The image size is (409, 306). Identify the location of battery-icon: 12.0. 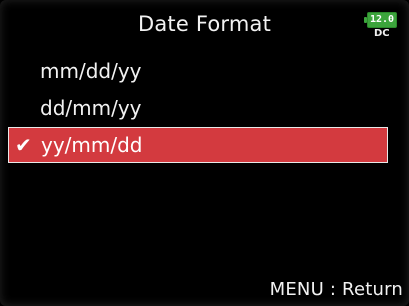
(380, 20).